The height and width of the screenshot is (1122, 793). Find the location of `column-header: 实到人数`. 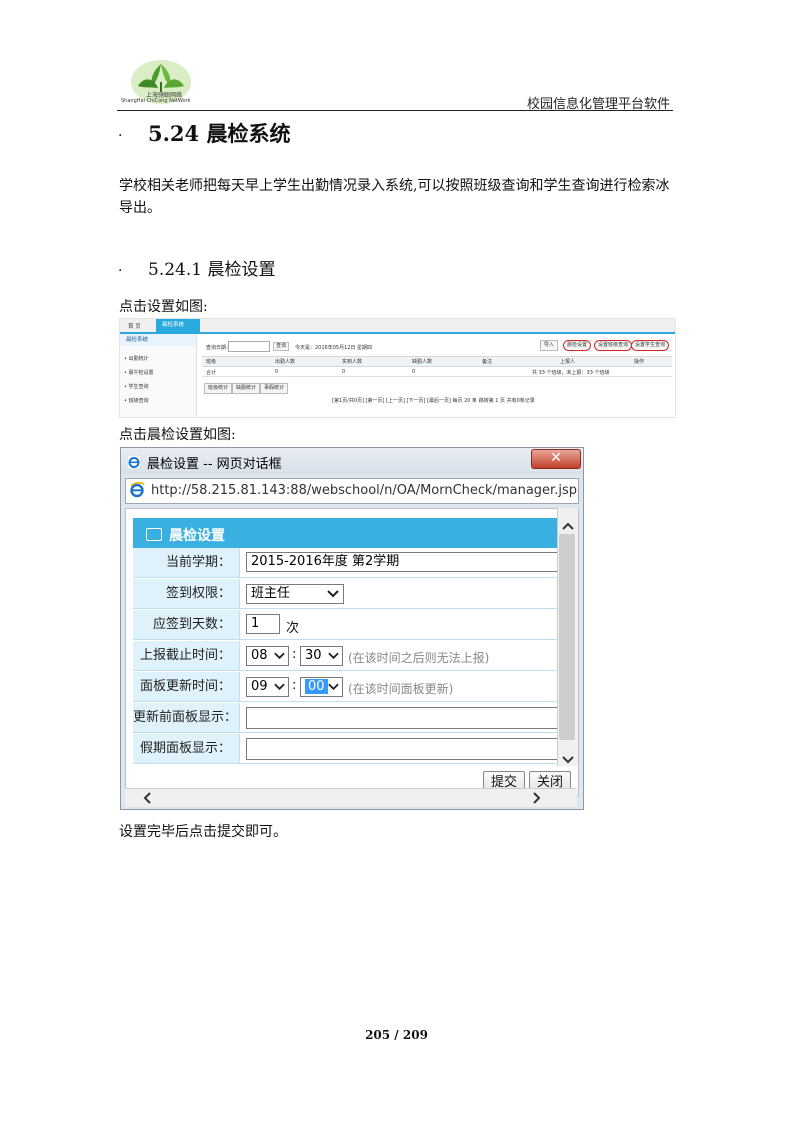

column-header: 实到人数 is located at coordinates (352, 362).